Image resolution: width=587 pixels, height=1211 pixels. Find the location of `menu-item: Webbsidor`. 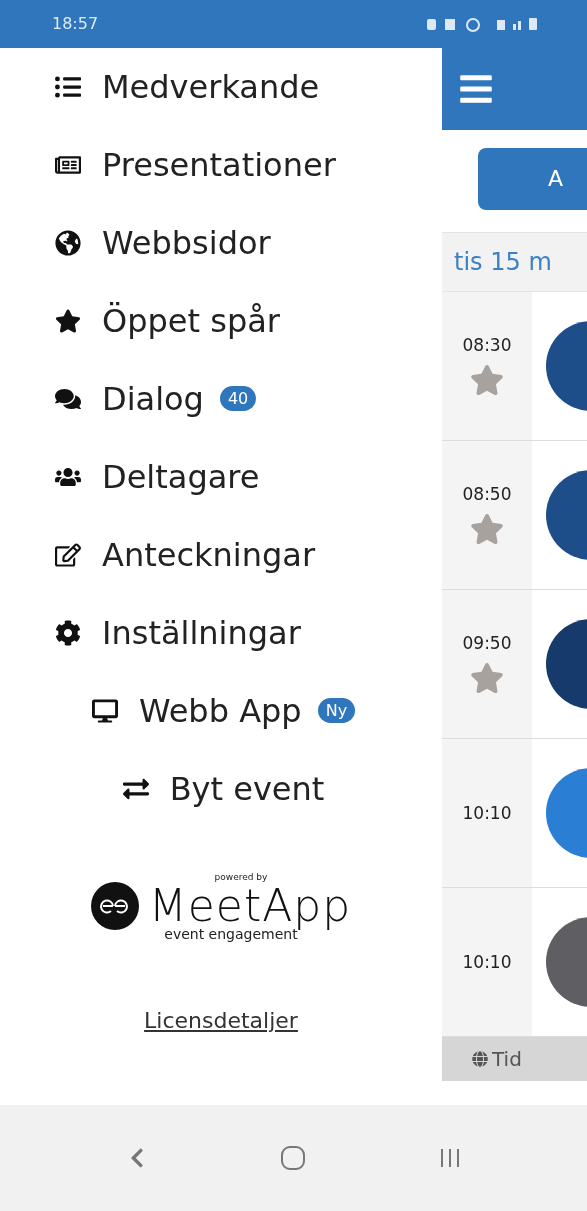

menu-item: Webbsidor is located at coordinates (221, 242).